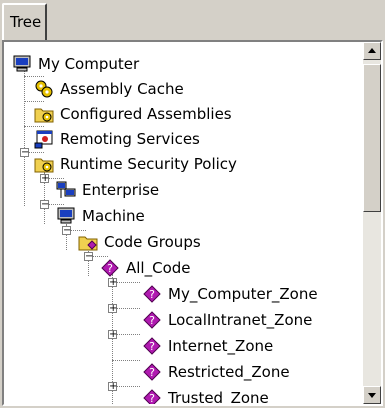 The height and width of the screenshot is (408, 385). I want to click on tree-node-runtime-security-policy: Runtime Security Policy, so click(135, 164).